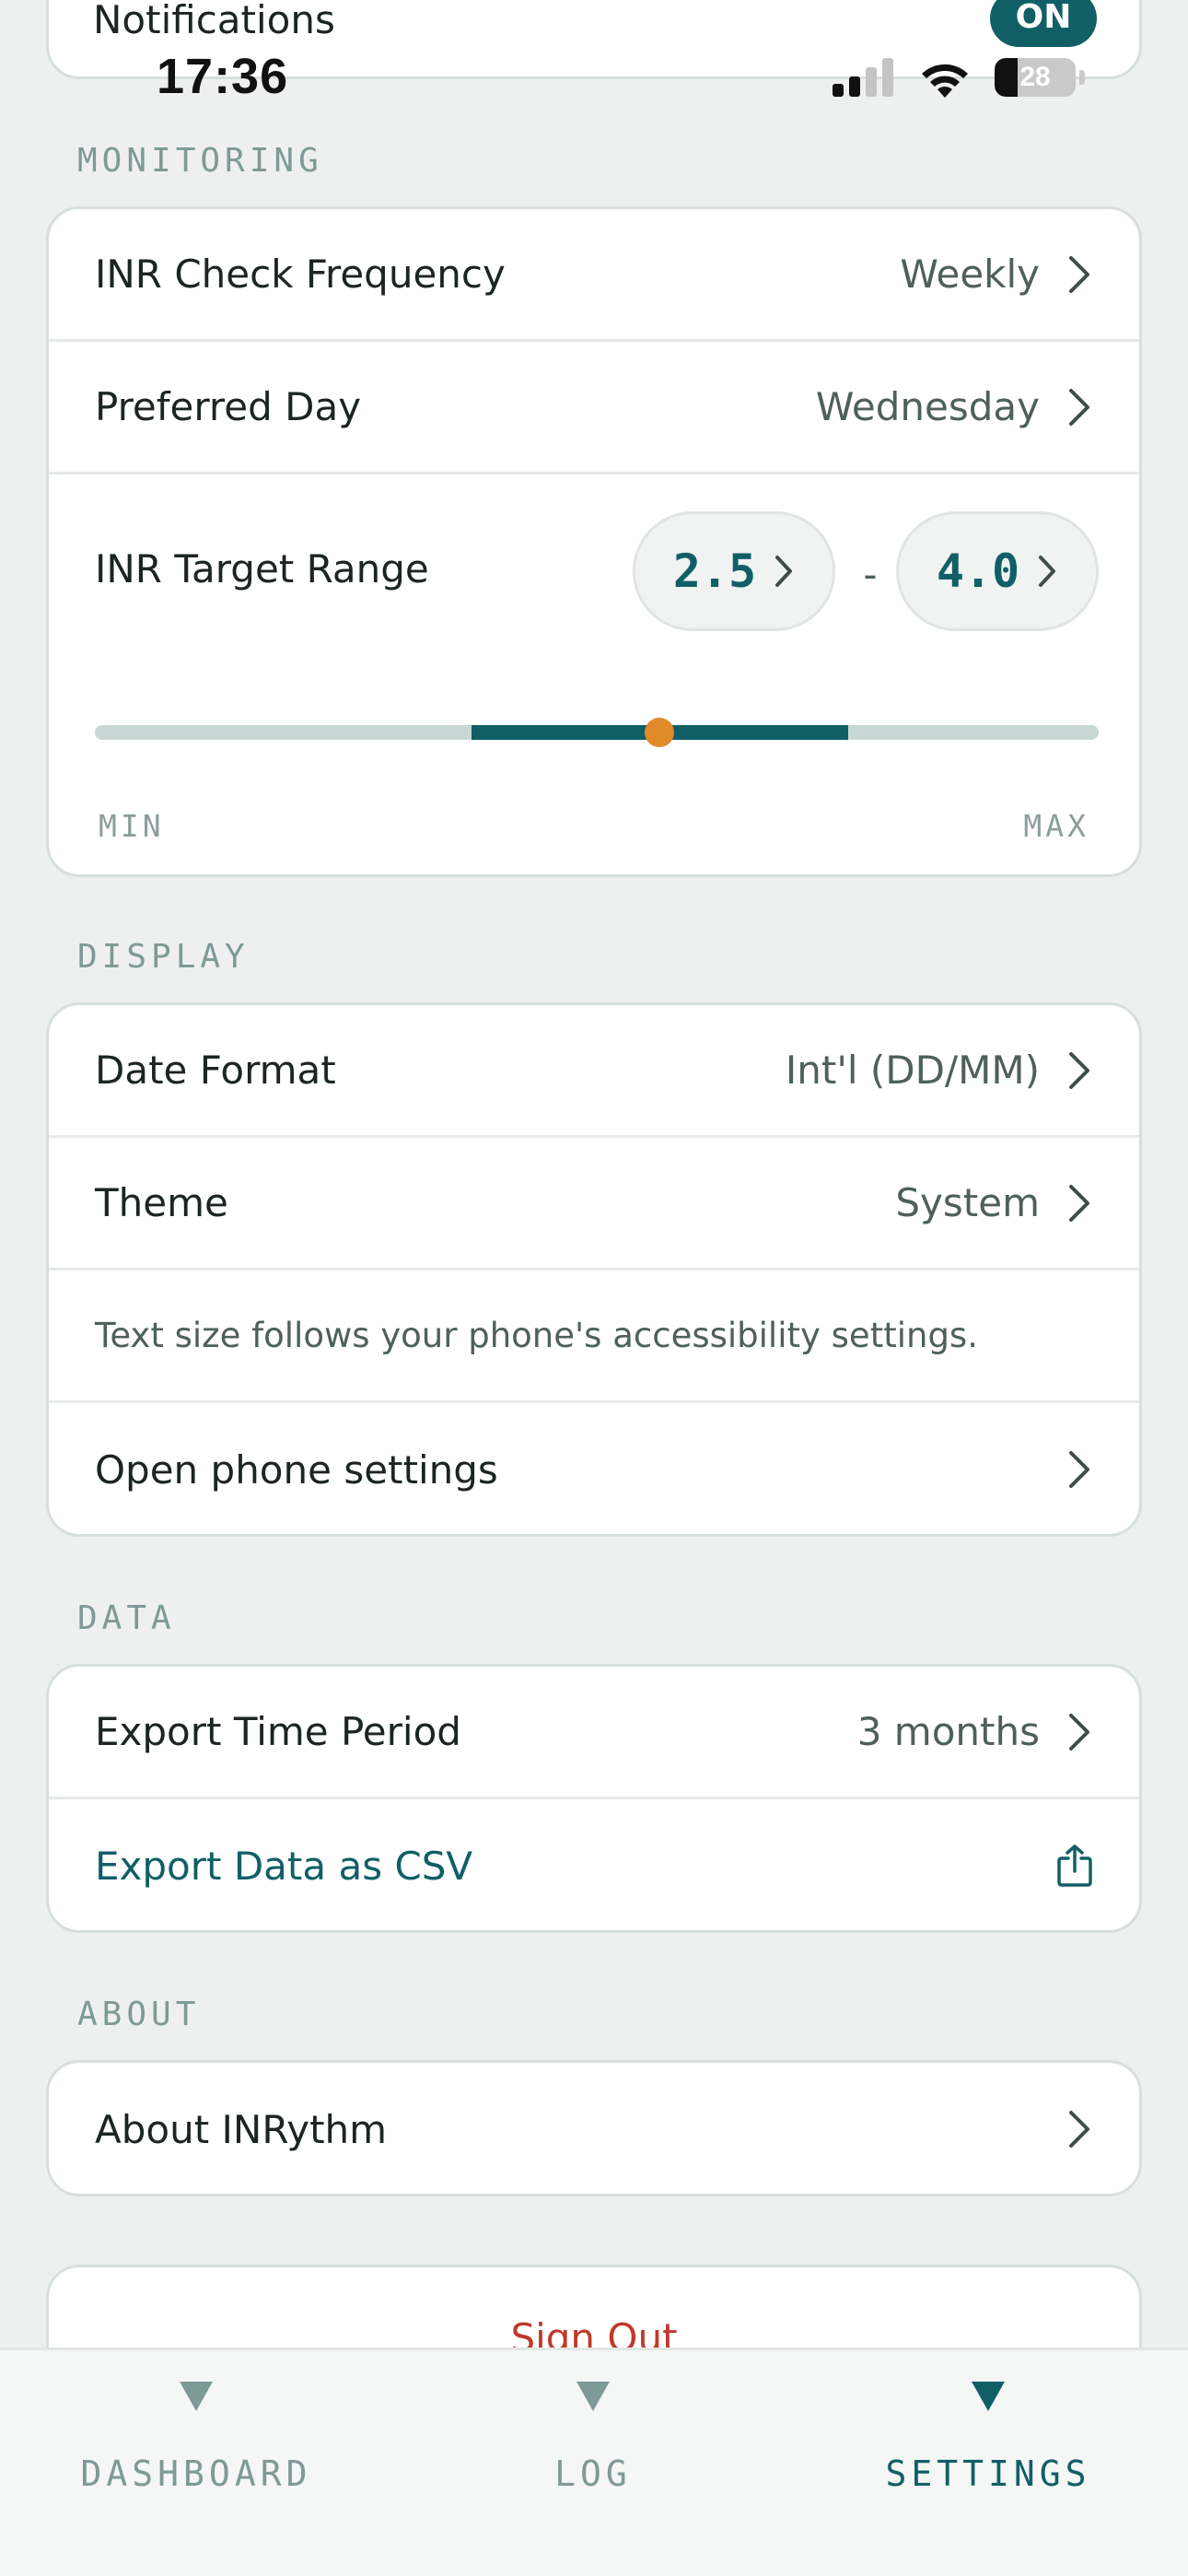 This screenshot has height=2576, width=1188. I want to click on export-csv-row: Export Data as CSV, so click(594, 1864).